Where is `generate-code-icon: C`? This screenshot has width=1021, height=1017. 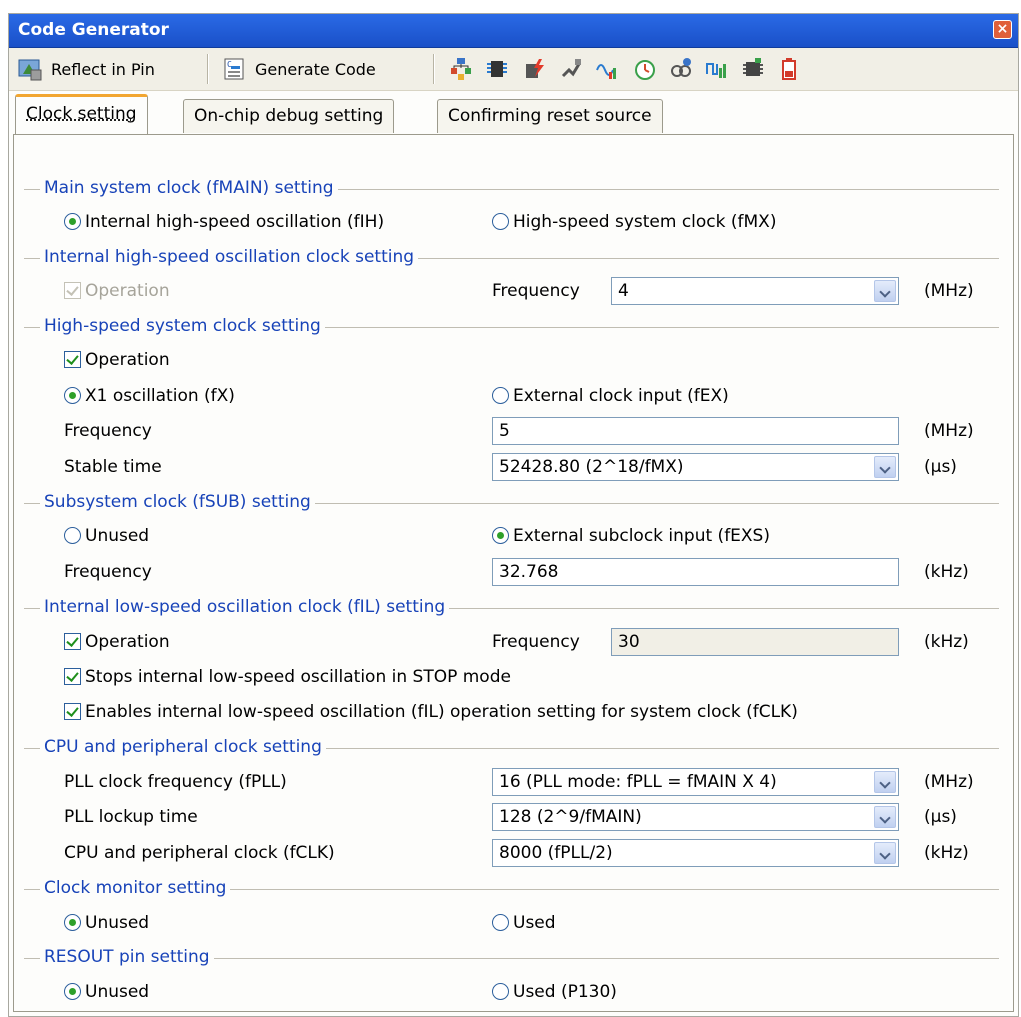 generate-code-icon: C is located at coordinates (234, 69).